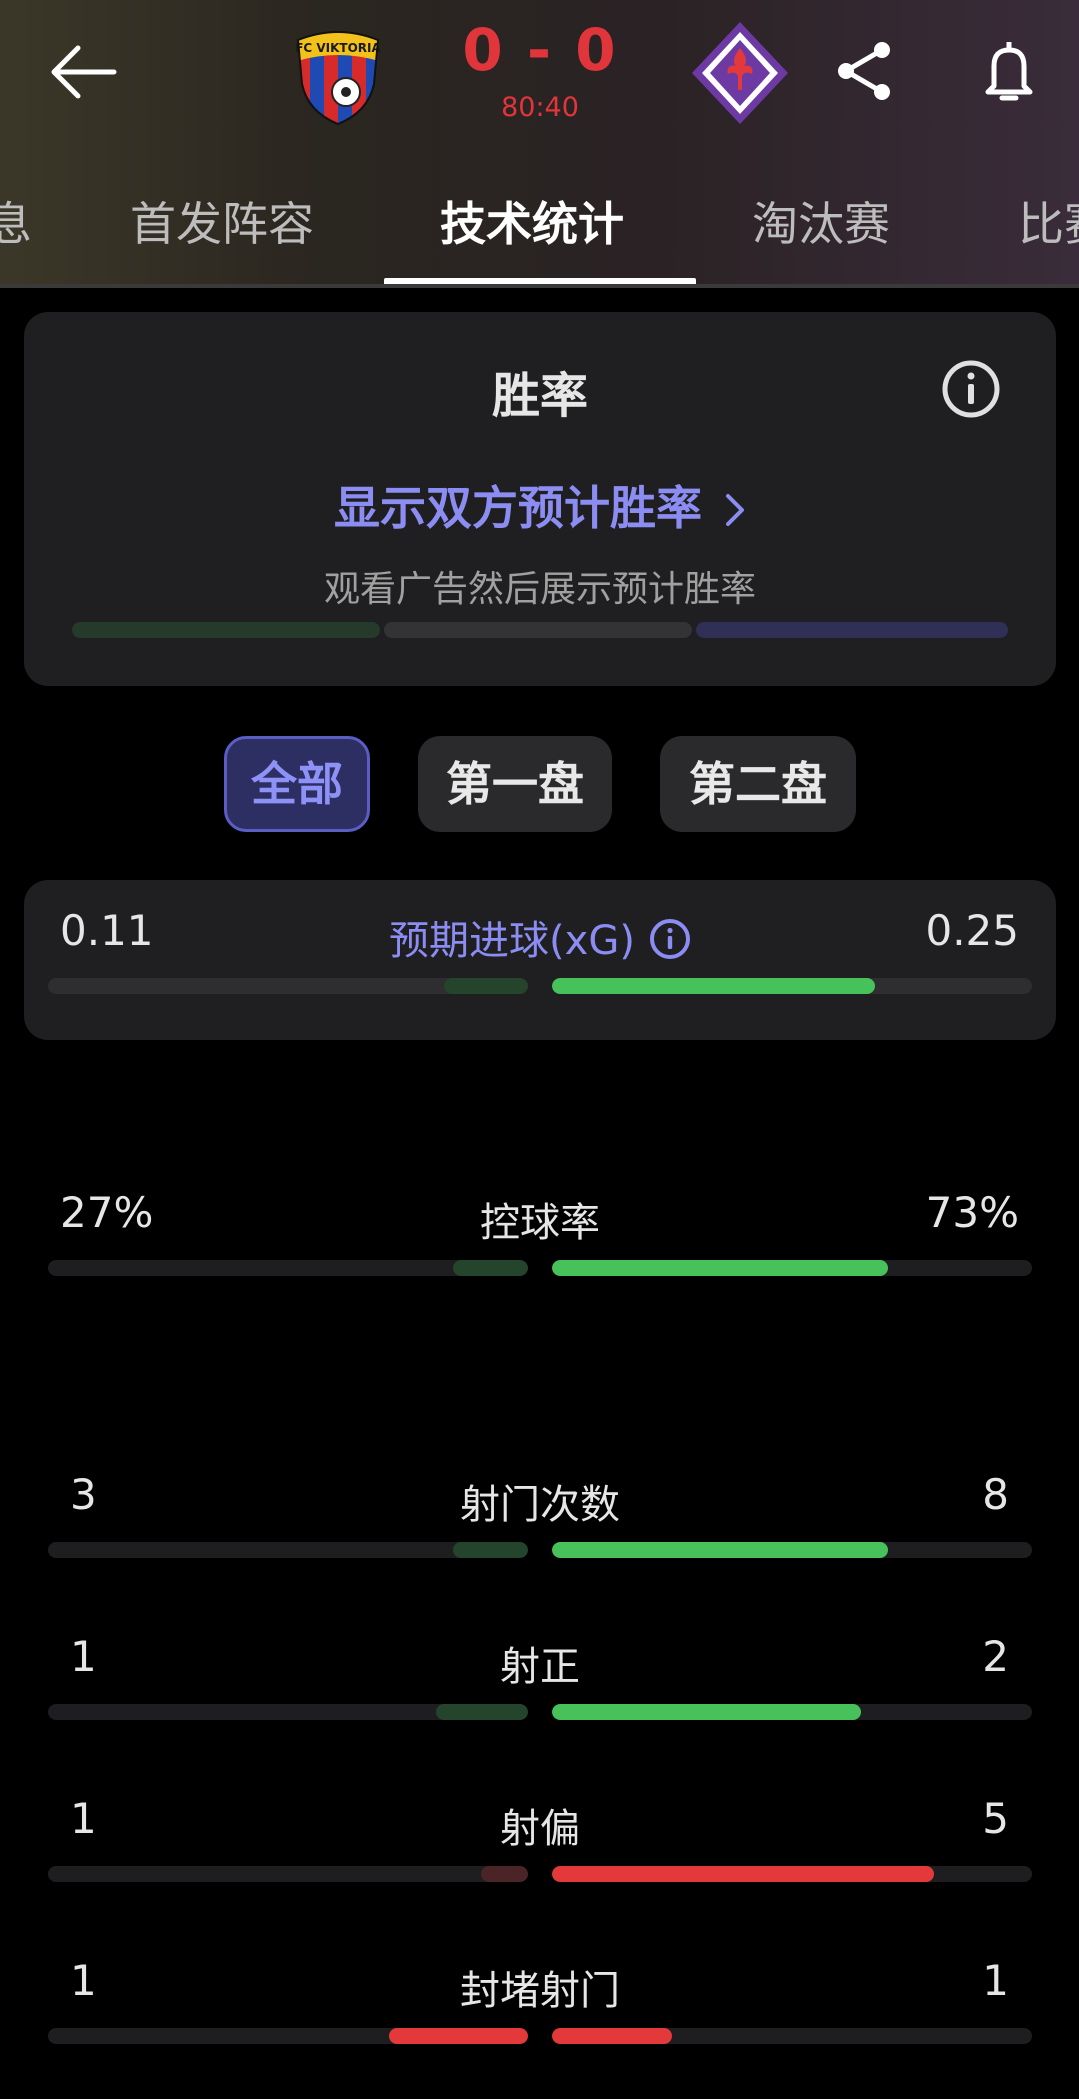  What do you see at coordinates (515, 784) in the screenshot?
I see `filter-first-half: 第一盘` at bounding box center [515, 784].